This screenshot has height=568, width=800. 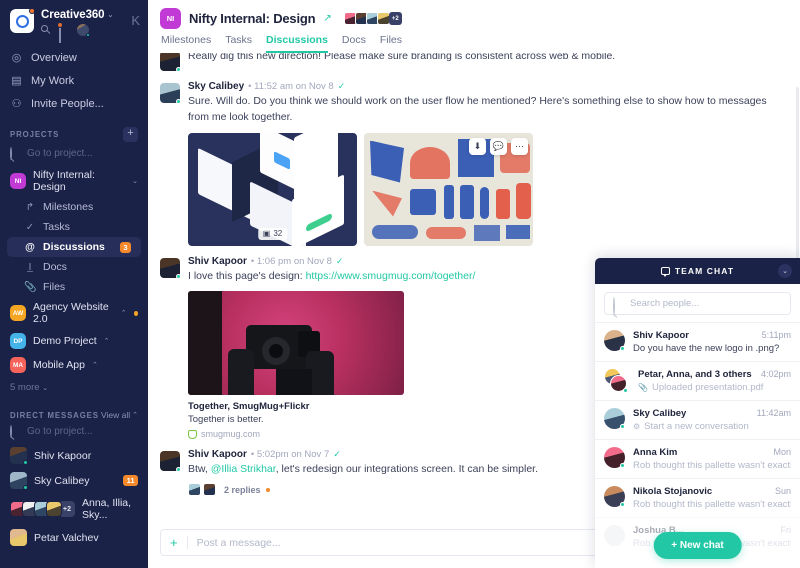 I want to click on more-icon: ⋯, so click(x=519, y=146).